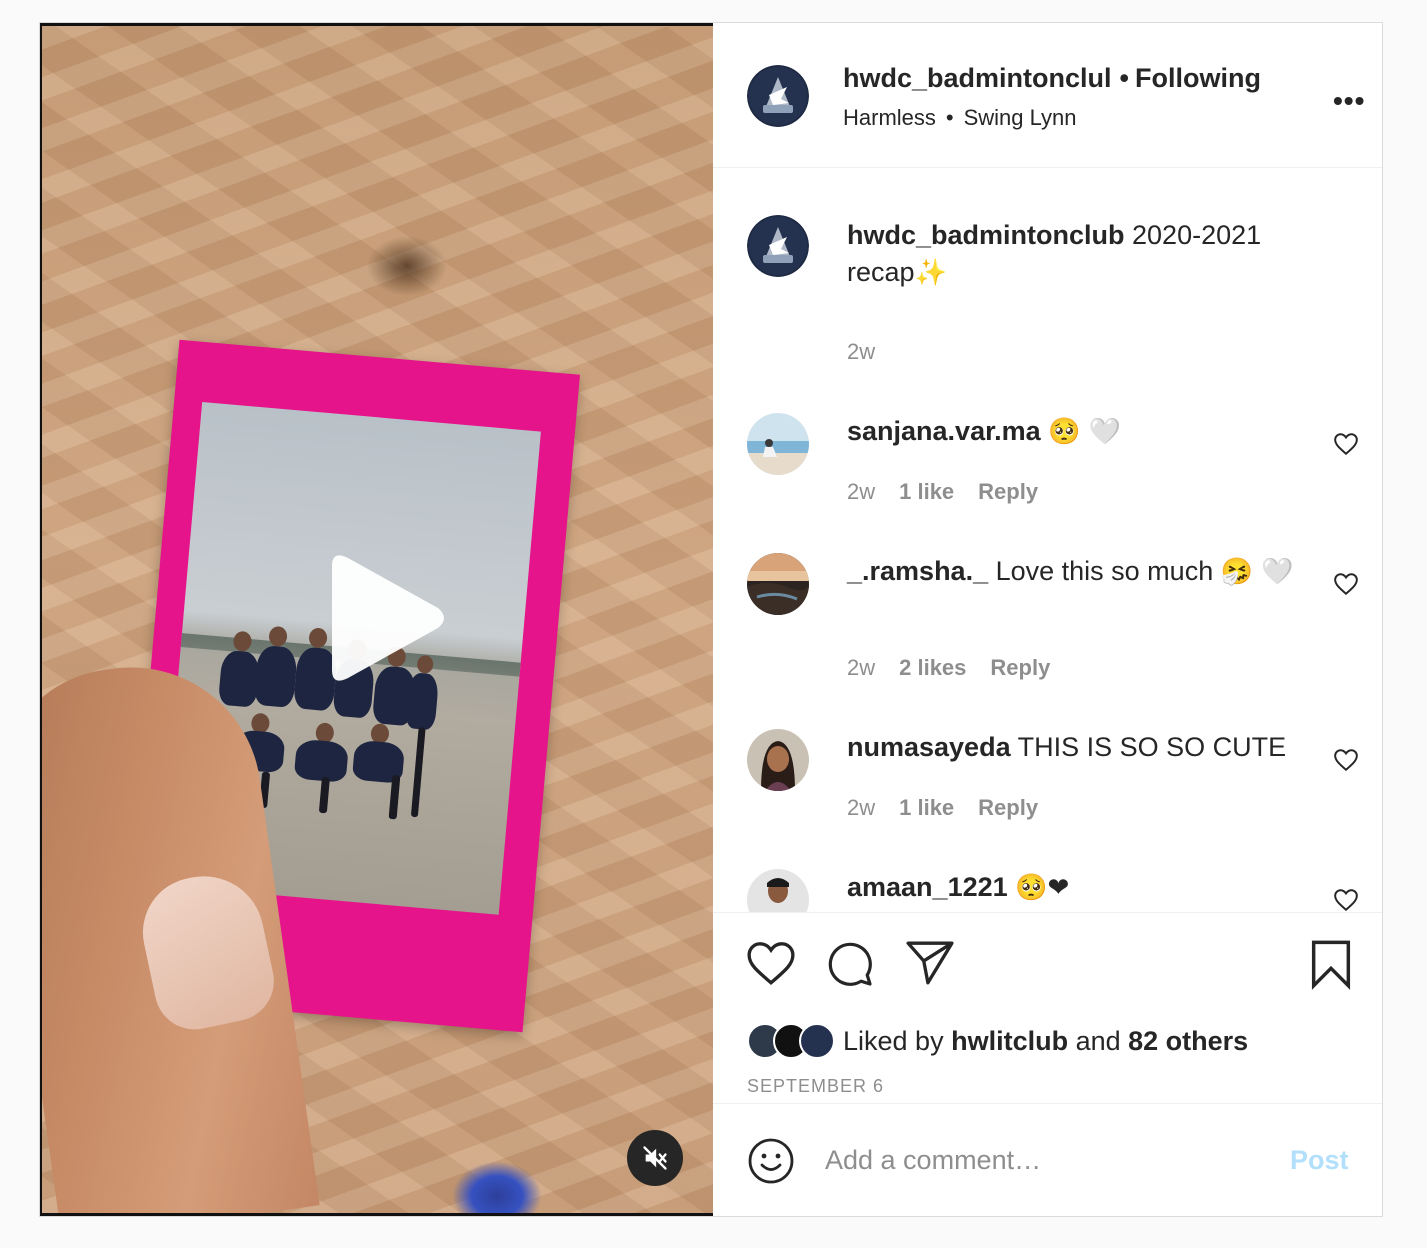 The image size is (1427, 1248). Describe the element at coordinates (917, 571) in the screenshot. I see `comment-username: _.ramsha._` at that location.